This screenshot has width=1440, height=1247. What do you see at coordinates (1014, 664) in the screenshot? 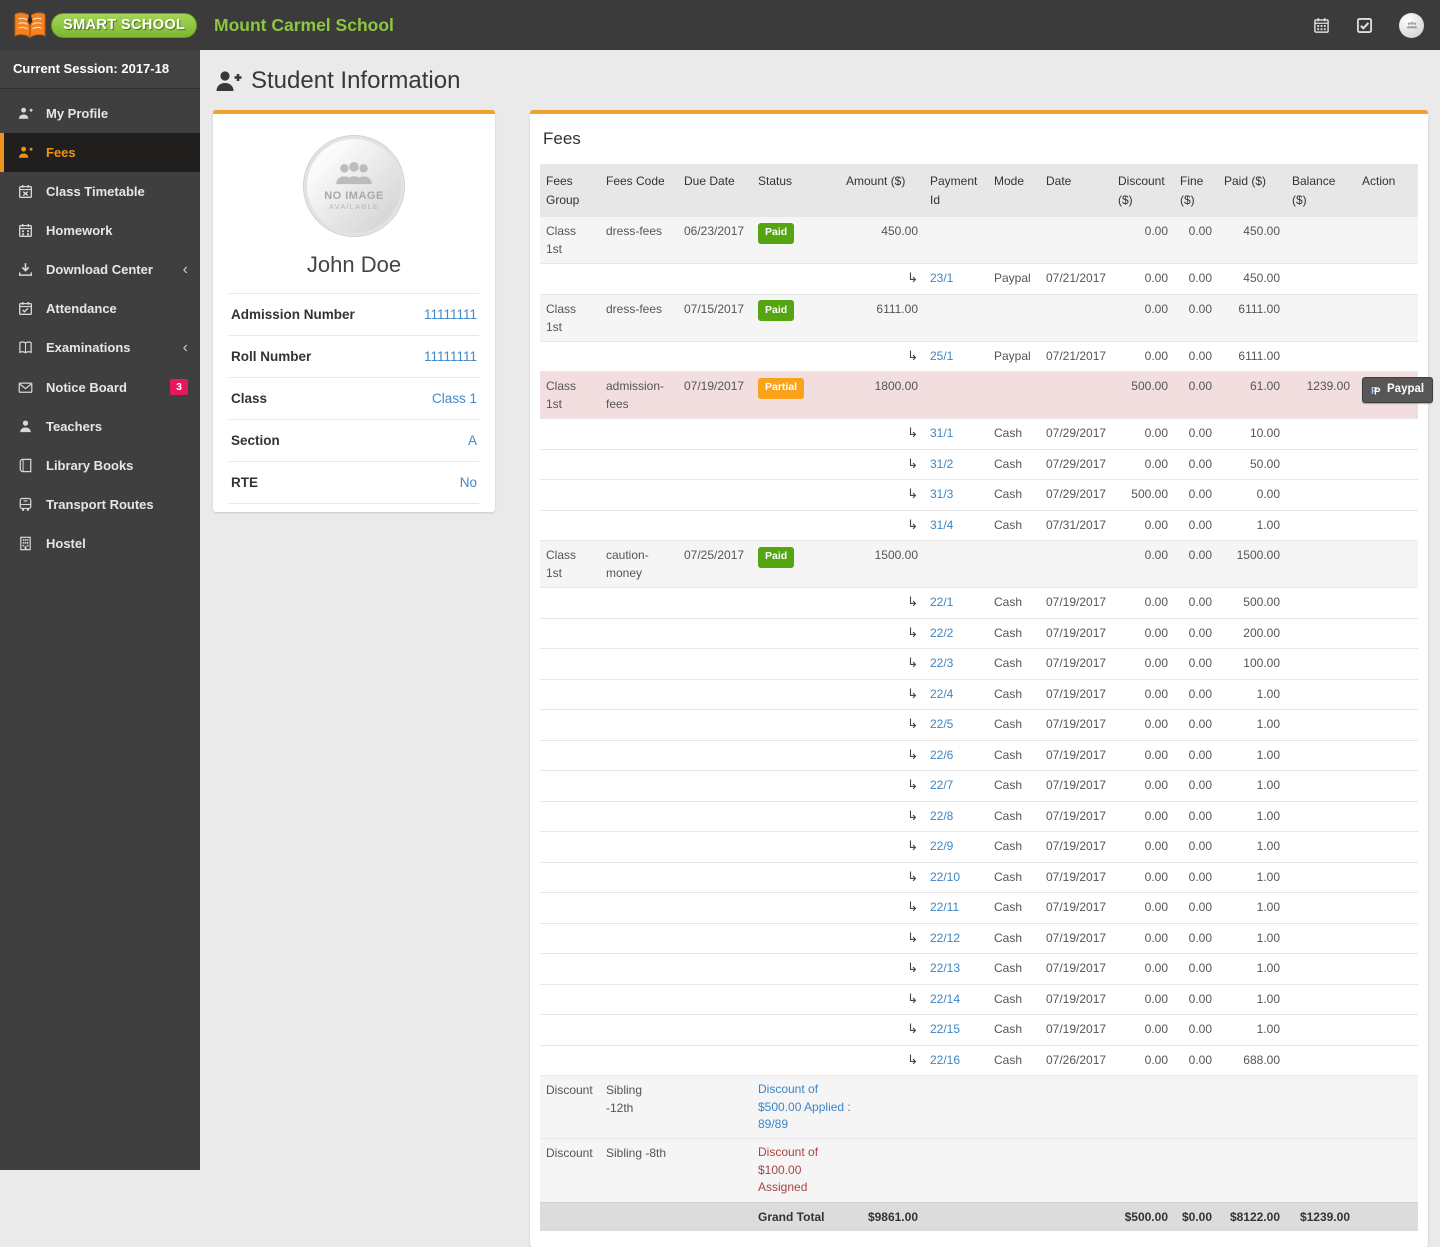
I see `cell-mode: Cash` at bounding box center [1014, 664].